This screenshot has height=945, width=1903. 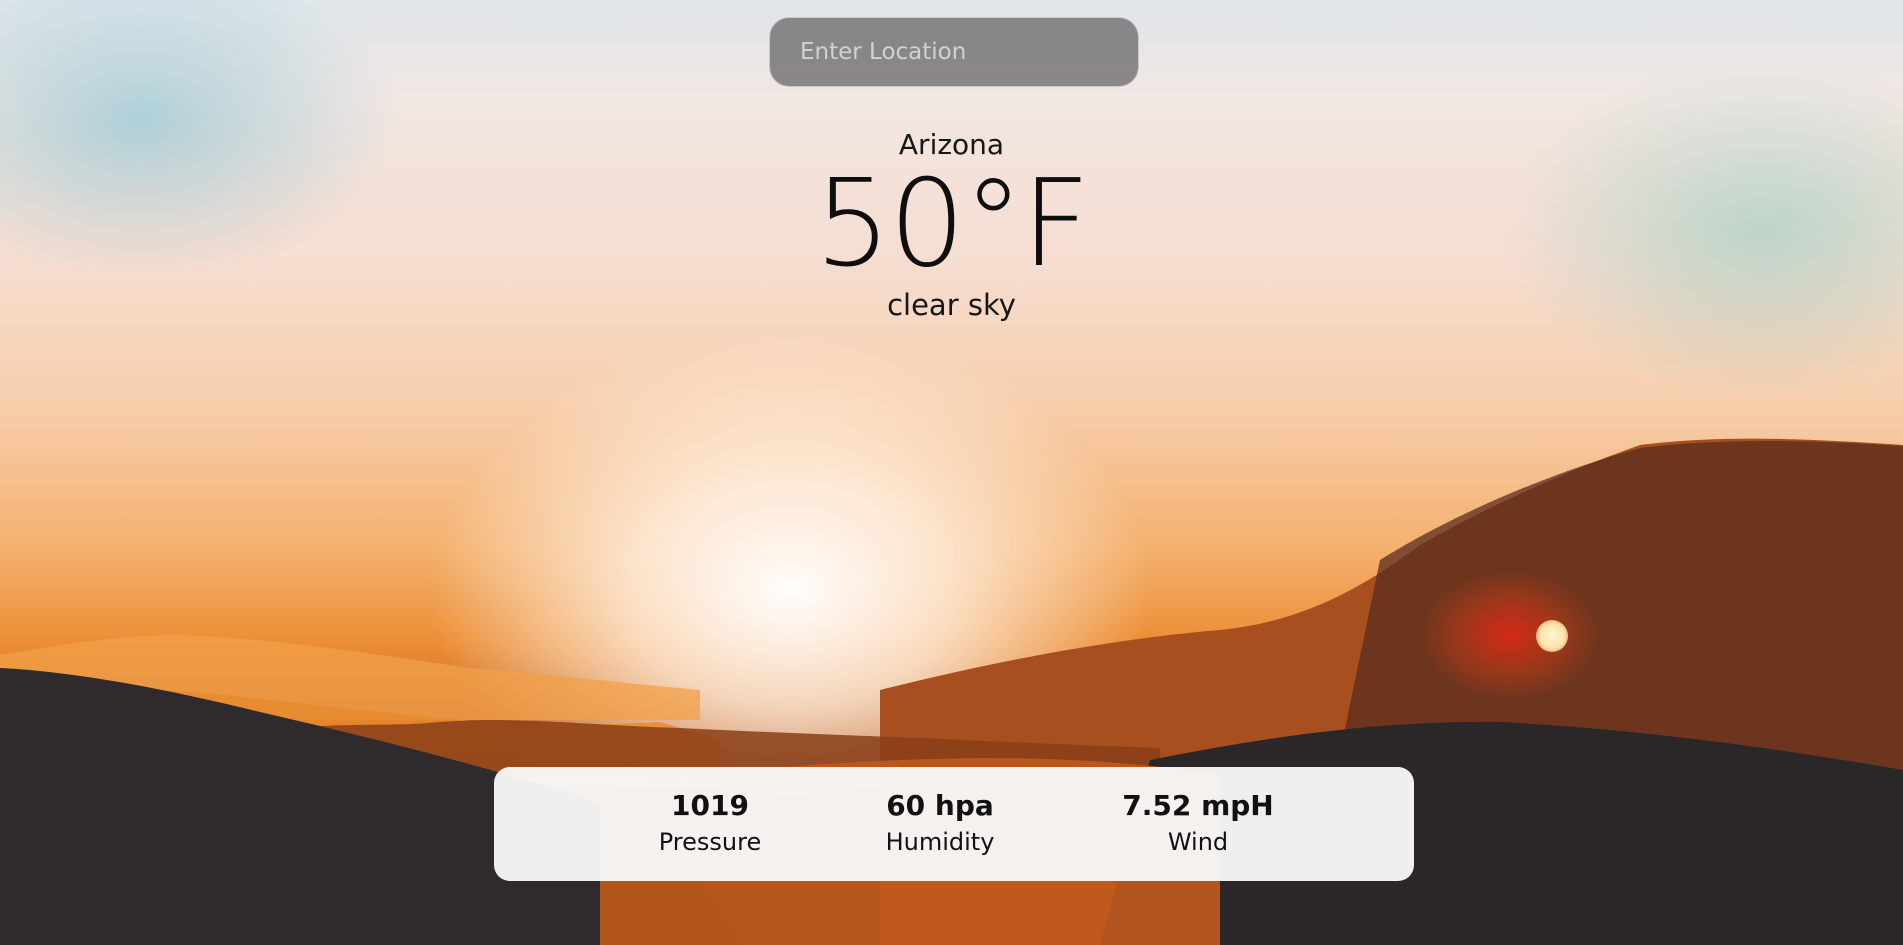 I want to click on humidity-label: Humidity, so click(x=940, y=842).